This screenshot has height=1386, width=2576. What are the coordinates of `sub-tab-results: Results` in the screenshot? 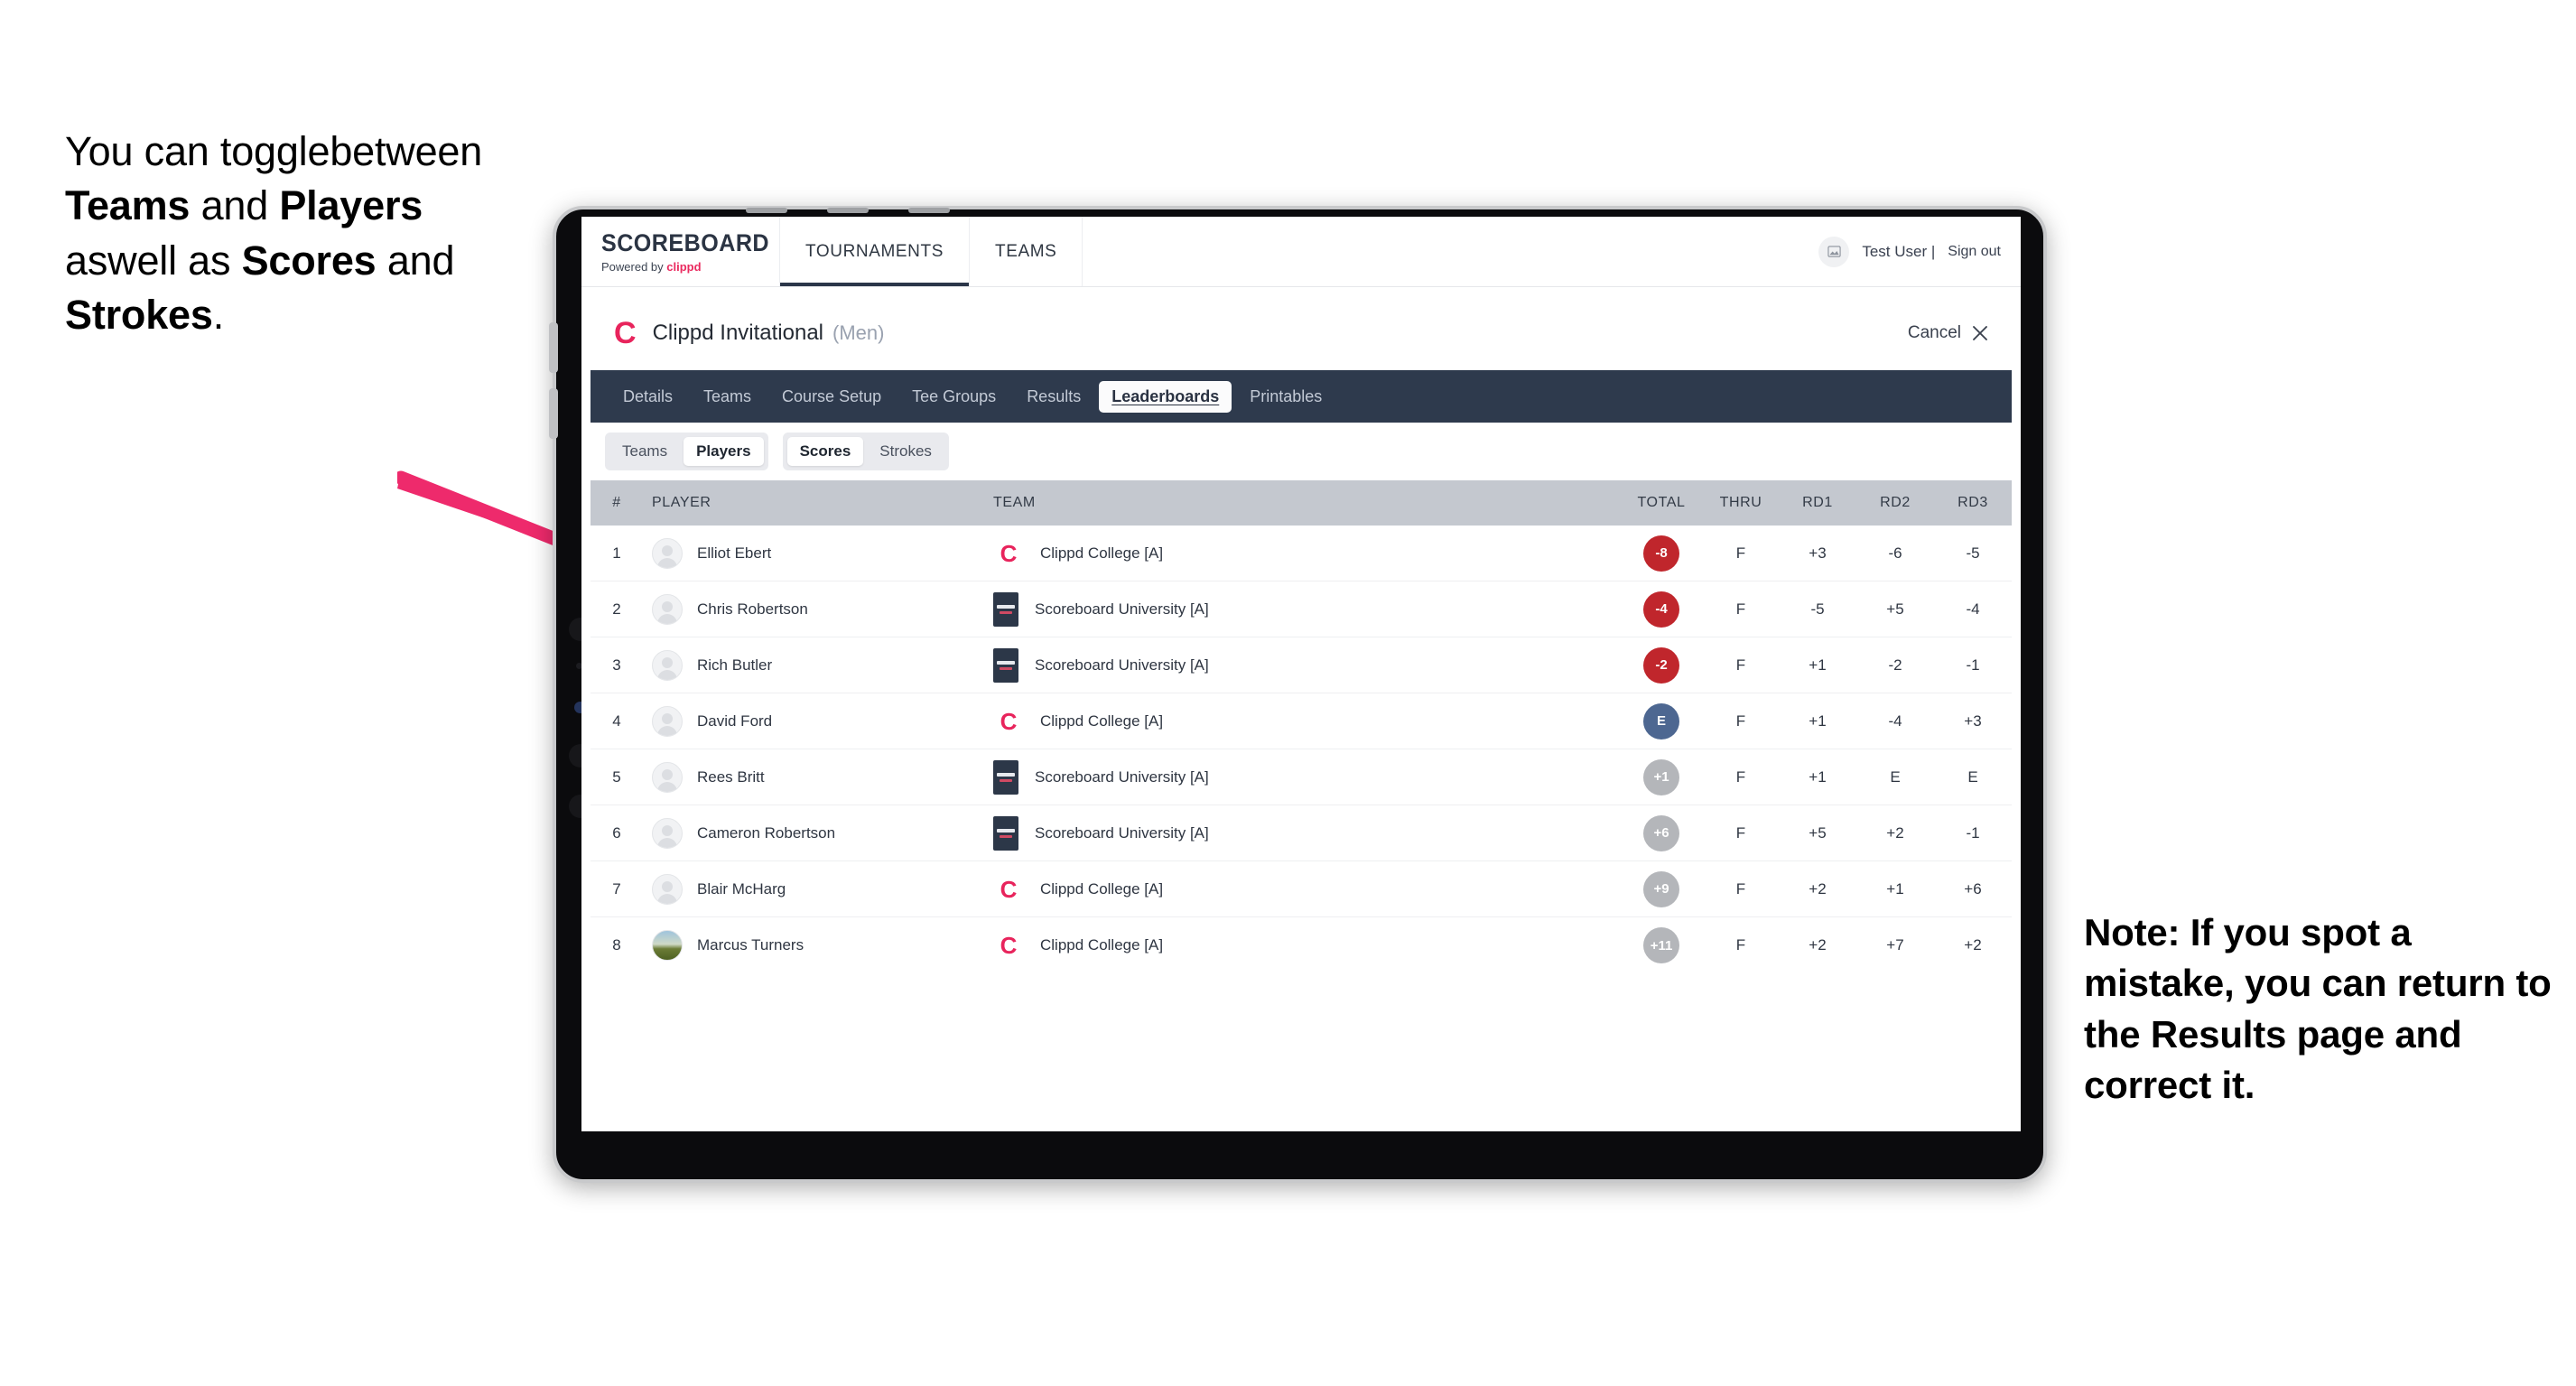 It's located at (1053, 397).